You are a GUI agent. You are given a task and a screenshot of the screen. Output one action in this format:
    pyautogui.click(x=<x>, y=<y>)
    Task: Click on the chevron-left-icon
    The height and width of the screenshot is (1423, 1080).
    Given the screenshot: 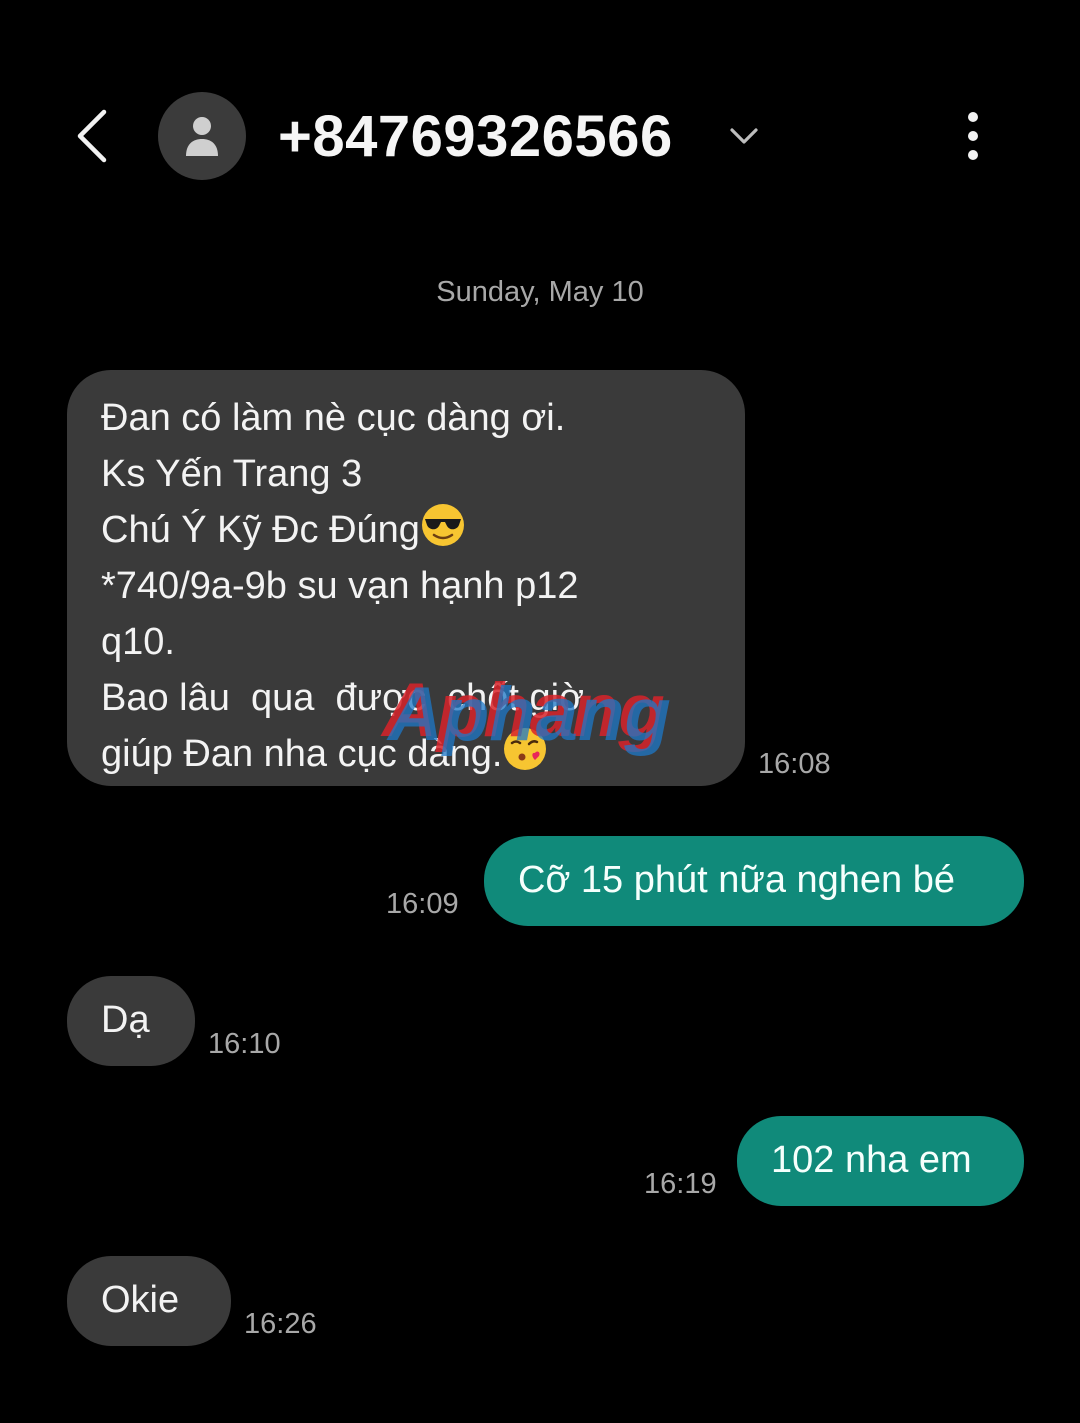 What is the action you would take?
    pyautogui.click(x=92, y=136)
    